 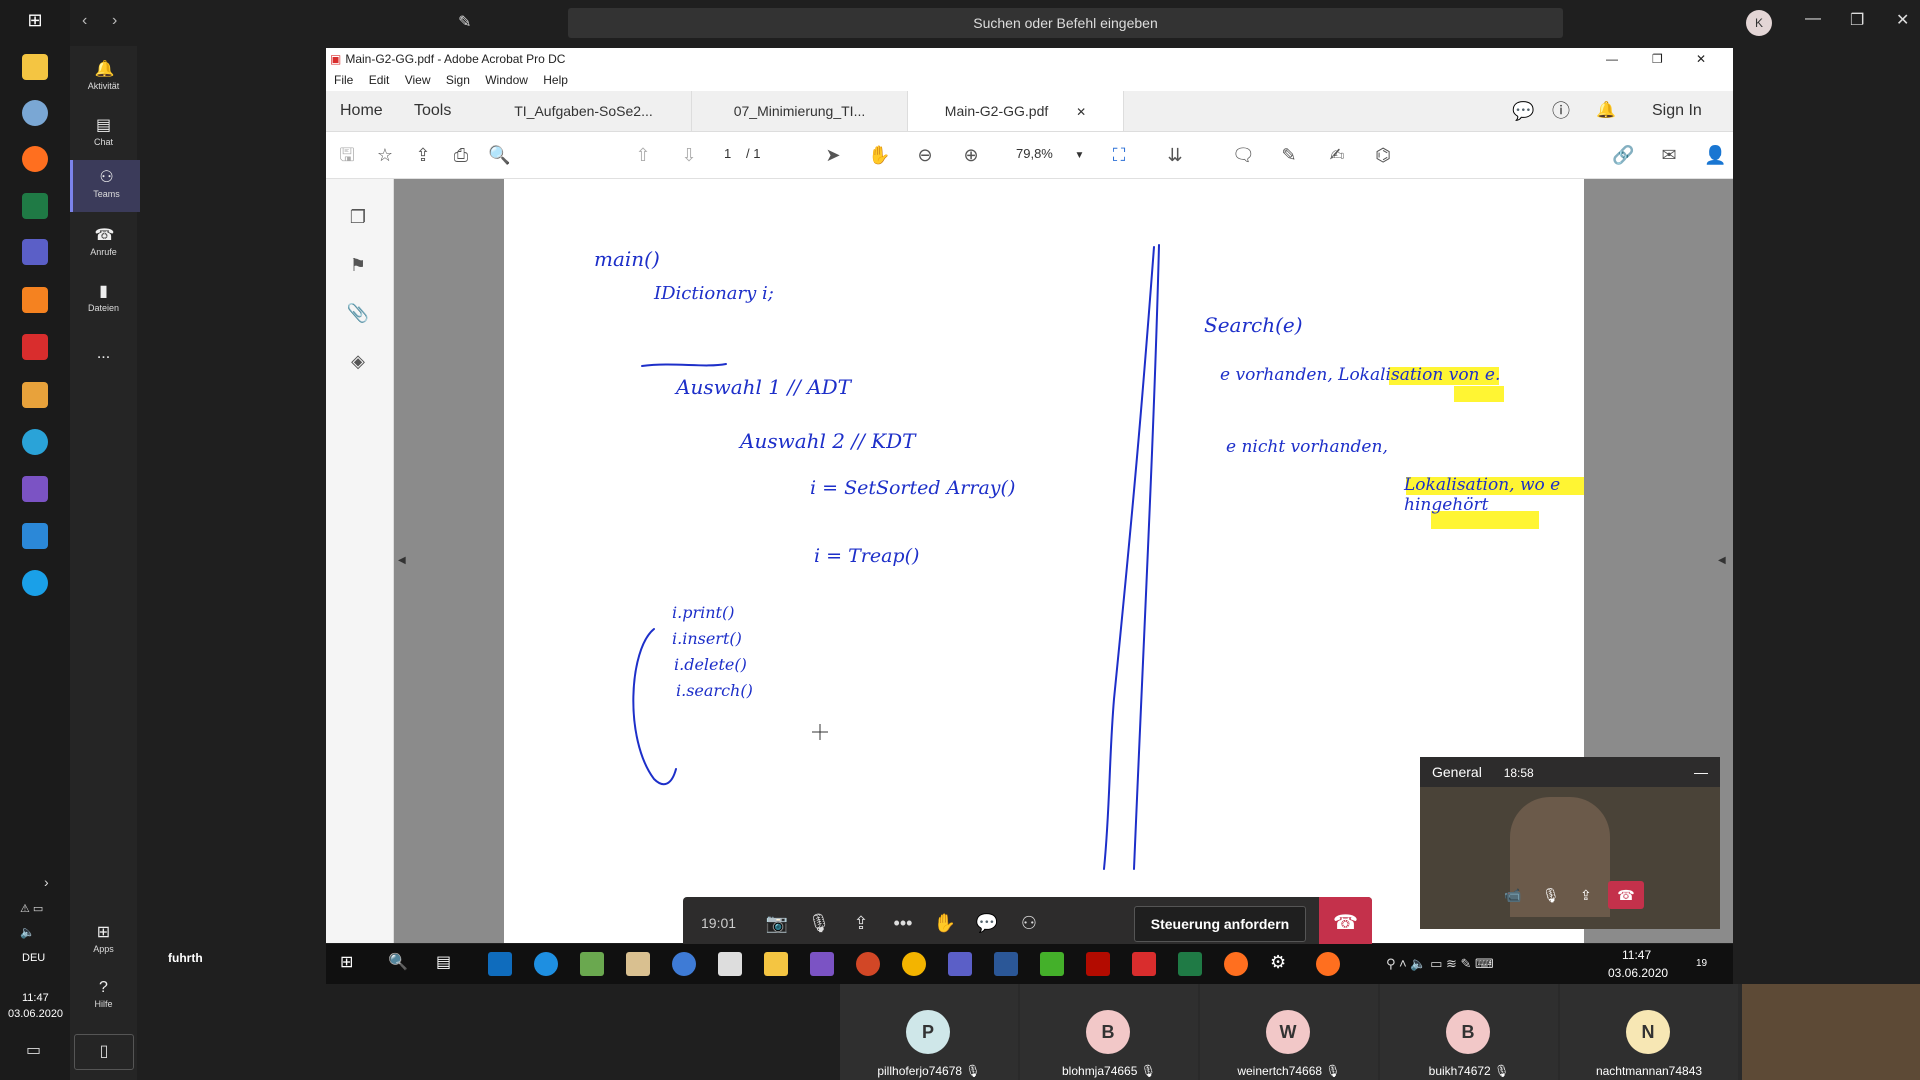 I want to click on search-input: Suchen oder Befehl eingeben, so click(x=1065, y=23).